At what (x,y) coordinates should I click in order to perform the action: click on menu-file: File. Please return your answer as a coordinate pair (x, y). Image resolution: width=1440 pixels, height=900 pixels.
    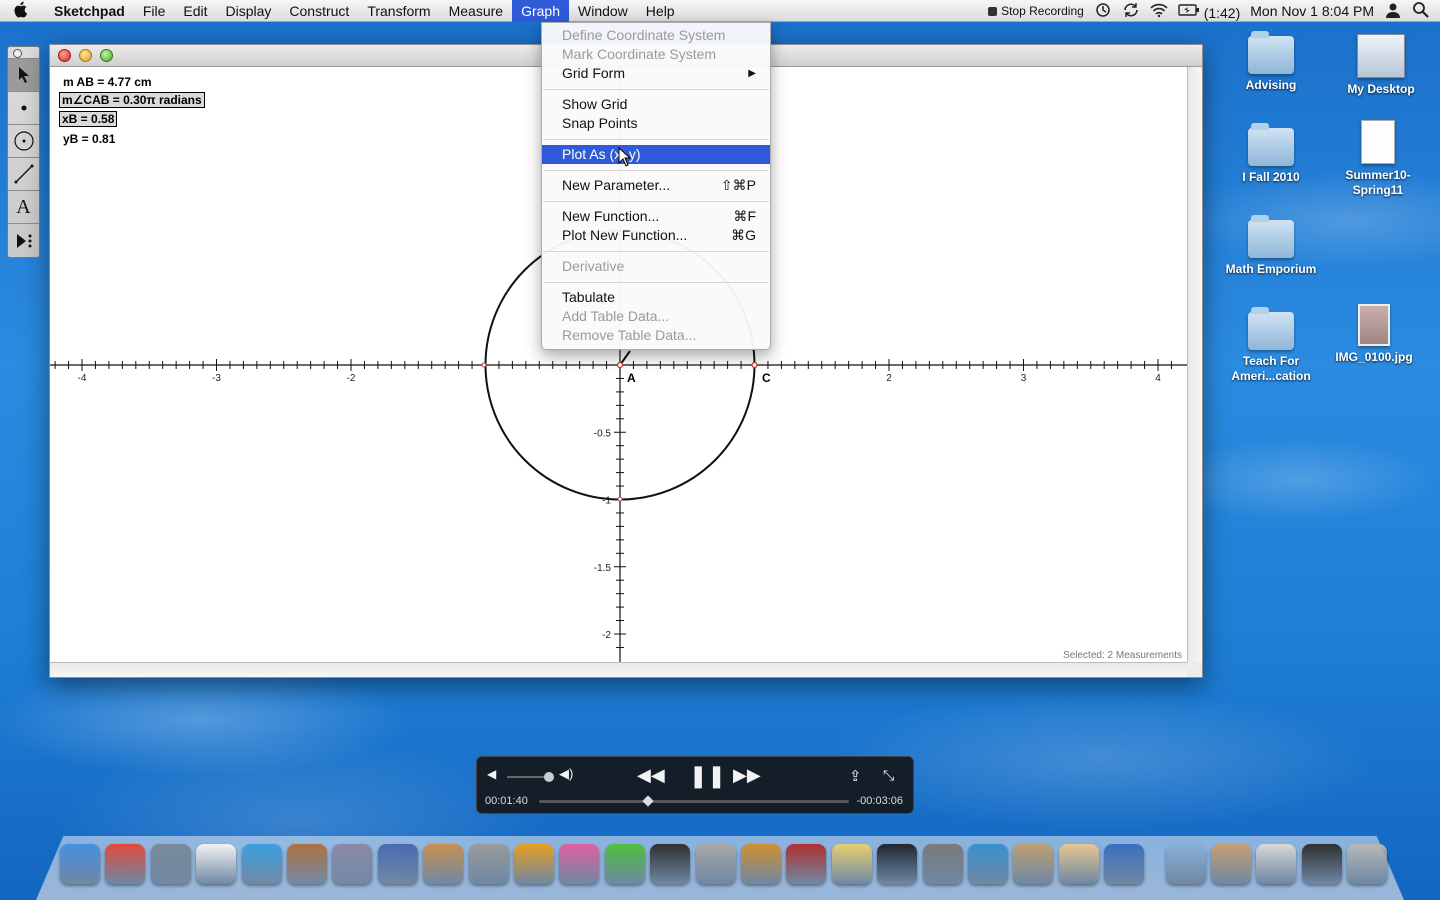
    Looking at the image, I should click on (154, 11).